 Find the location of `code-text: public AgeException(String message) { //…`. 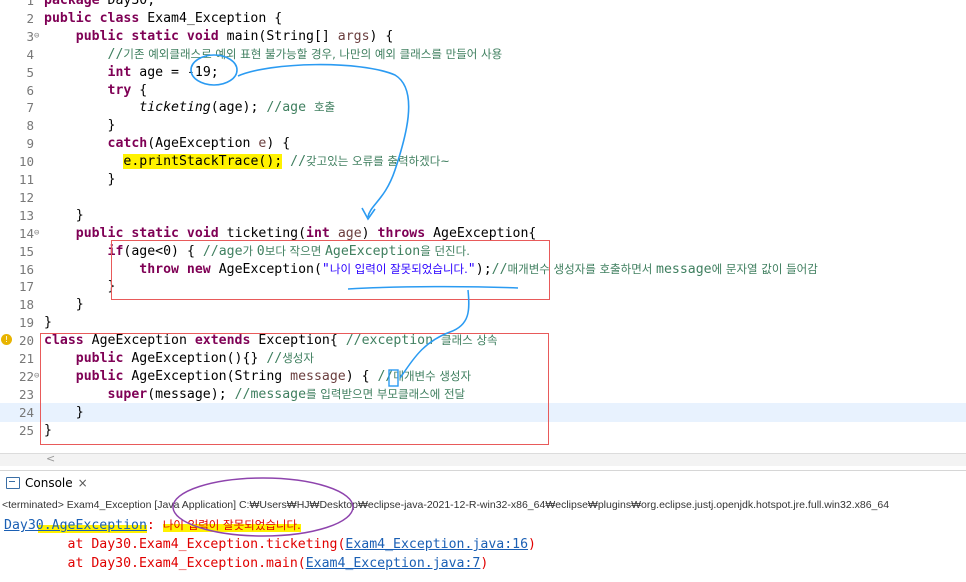

code-text: public AgeException(String message) { //… is located at coordinates (257, 376).